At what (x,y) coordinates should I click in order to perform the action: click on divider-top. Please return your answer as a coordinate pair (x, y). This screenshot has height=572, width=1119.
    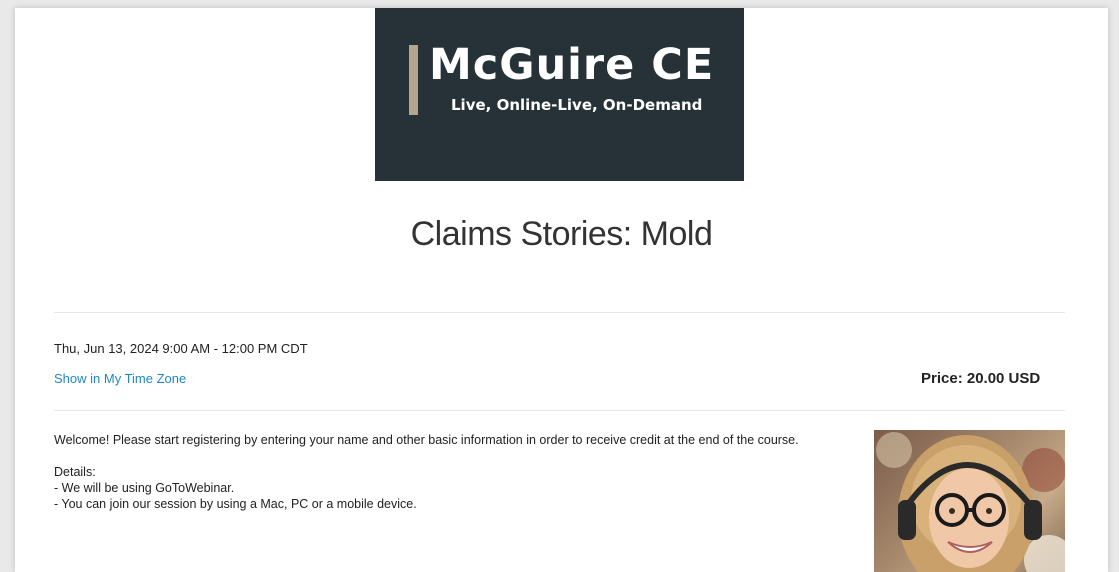
    Looking at the image, I should click on (559, 312).